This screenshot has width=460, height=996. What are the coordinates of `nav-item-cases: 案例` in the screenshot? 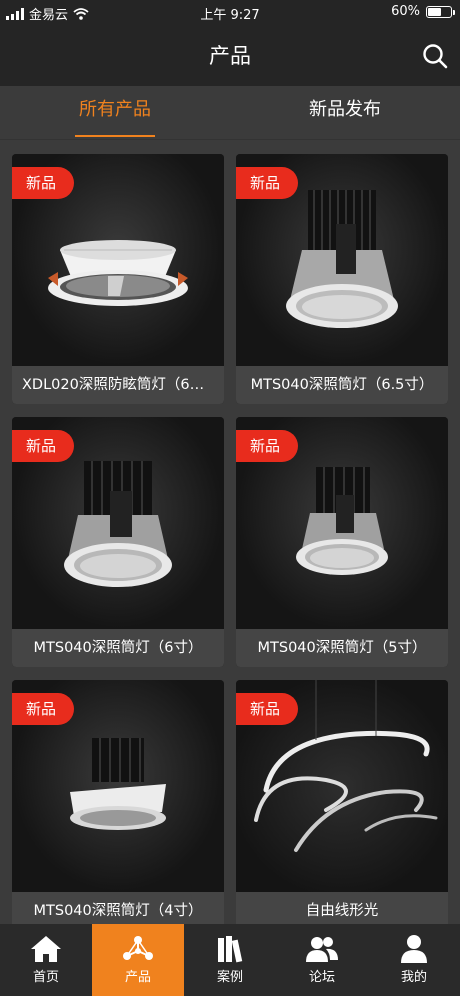 It's located at (230, 960).